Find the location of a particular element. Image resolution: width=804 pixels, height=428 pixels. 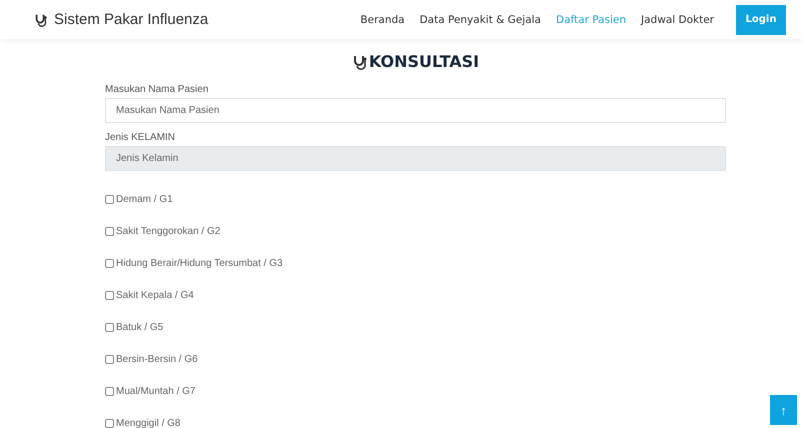

symptom-label: Mual/Muntah / G7 is located at coordinates (156, 391).